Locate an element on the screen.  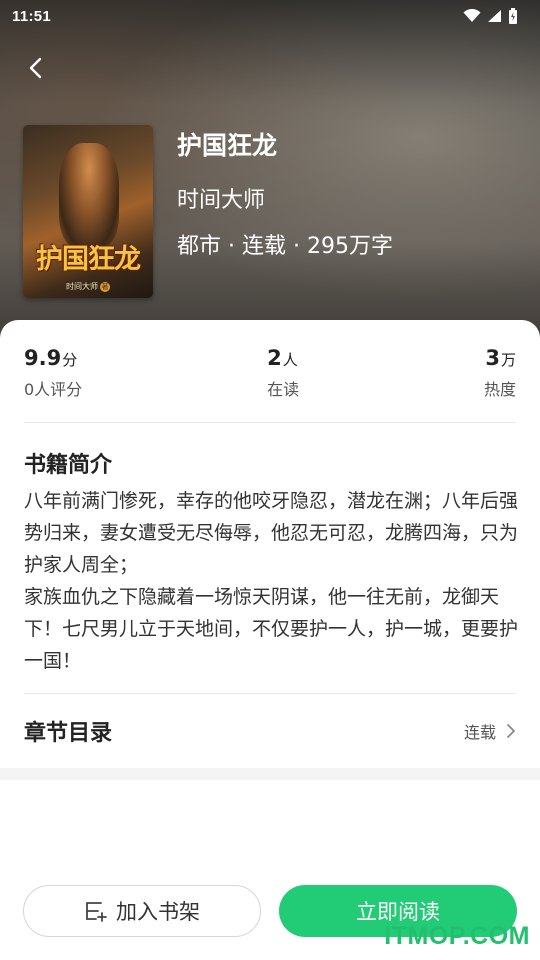
cover-author: 时间大师著 is located at coordinates (88, 286).